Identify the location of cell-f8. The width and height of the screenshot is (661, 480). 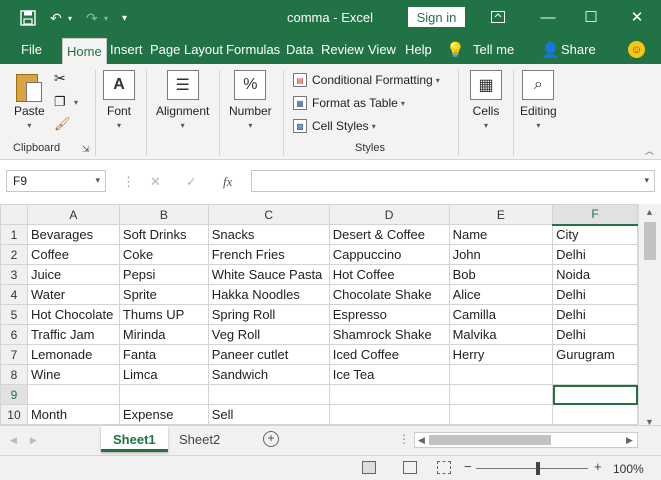
(595, 374).